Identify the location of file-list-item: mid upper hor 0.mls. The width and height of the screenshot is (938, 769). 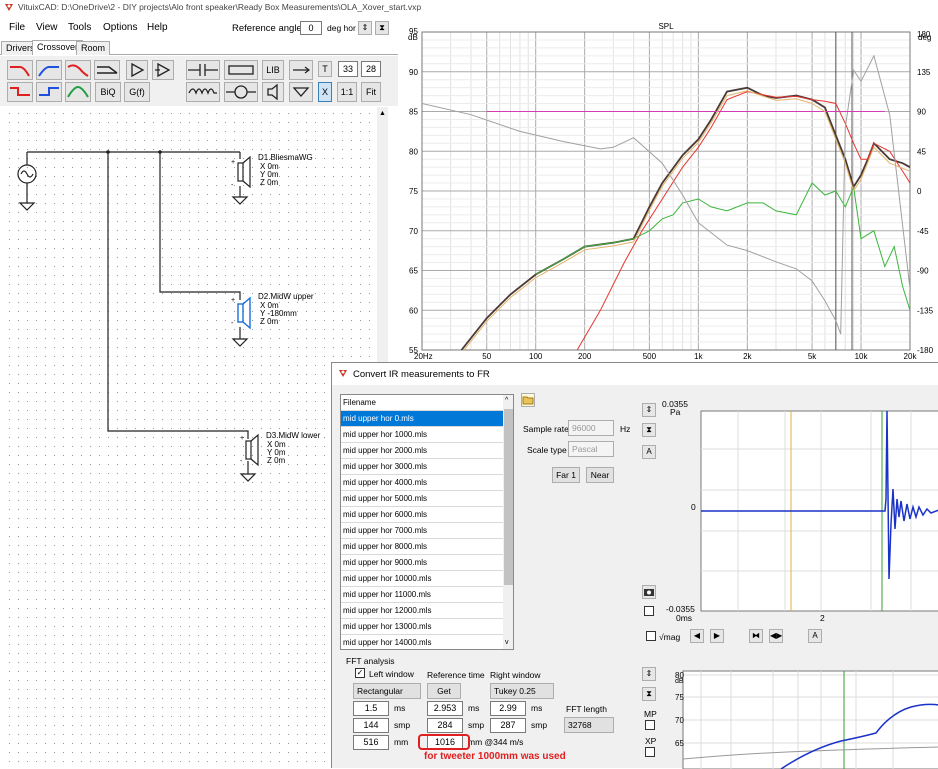
(422, 419).